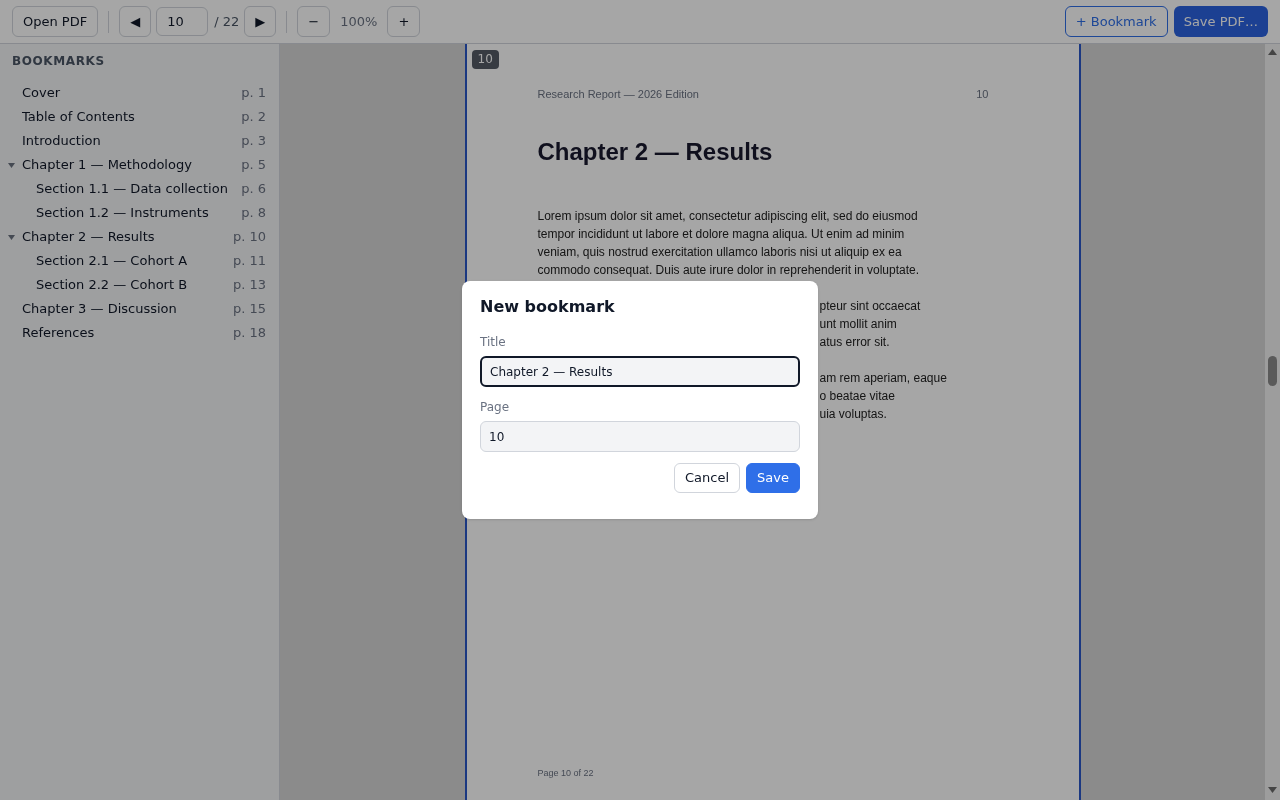  I want to click on bookmark-title: Introduction, so click(61, 141).